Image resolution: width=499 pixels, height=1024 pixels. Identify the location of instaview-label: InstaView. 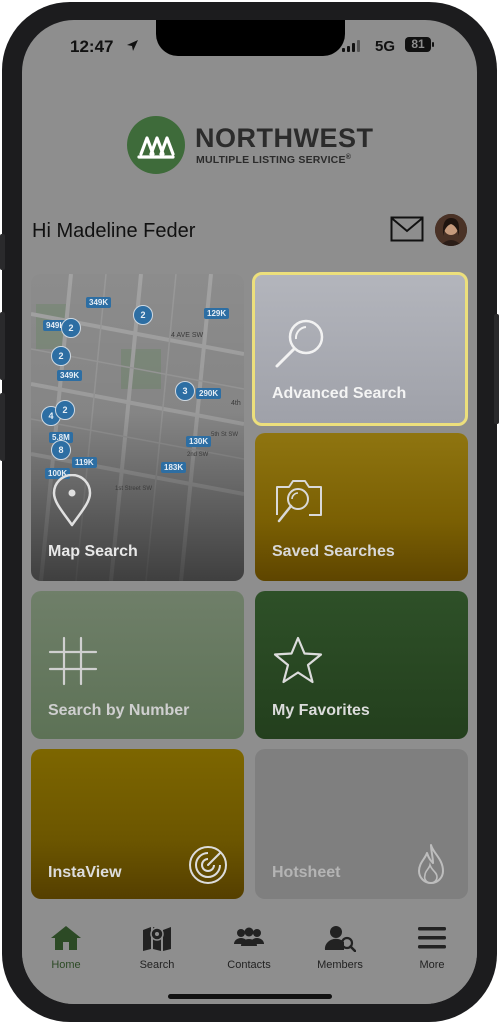
(85, 872).